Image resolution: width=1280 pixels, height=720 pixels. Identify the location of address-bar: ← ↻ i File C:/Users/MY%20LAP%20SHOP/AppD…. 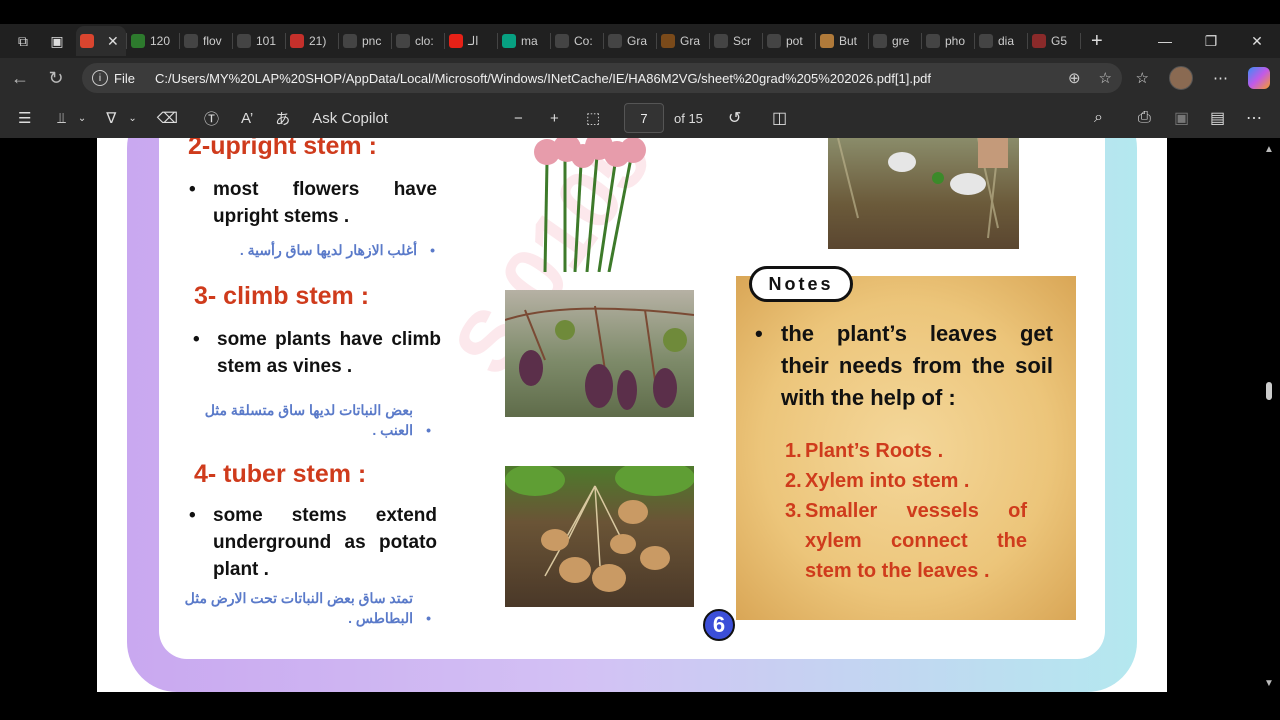
(640, 78).